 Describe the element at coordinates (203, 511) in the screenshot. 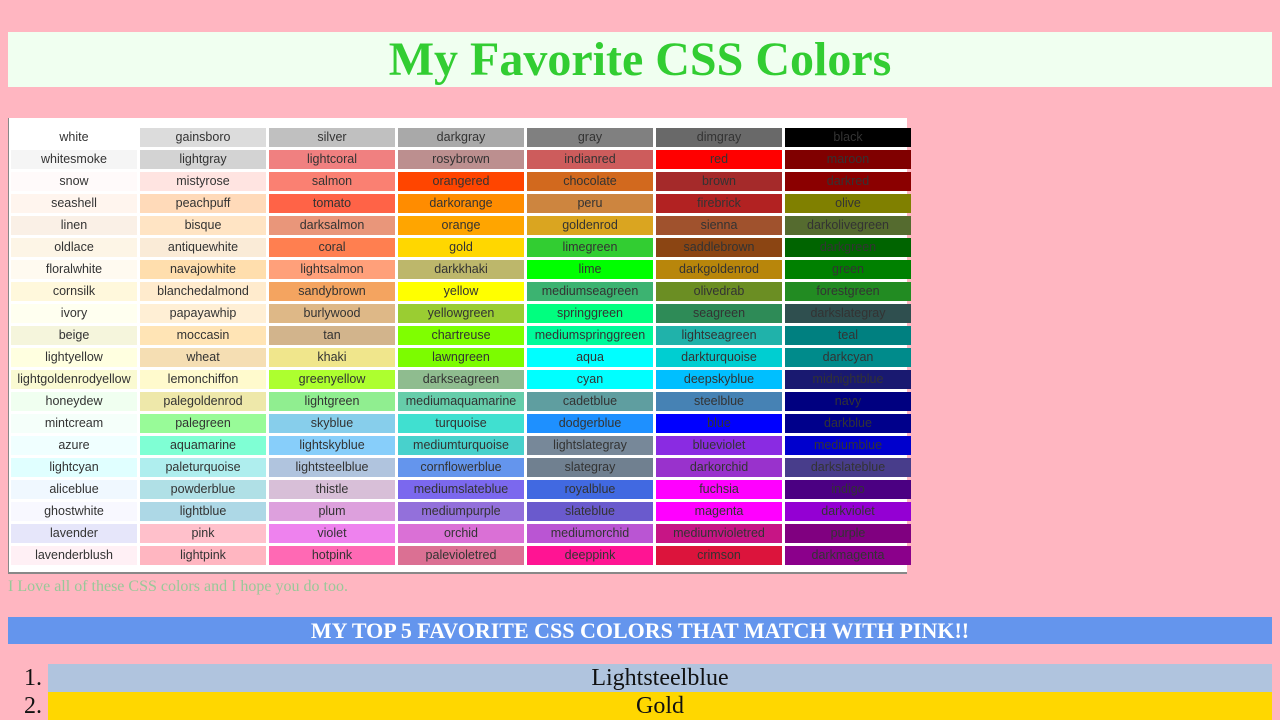

I see `color-swatch-lightblue: lightblue` at that location.